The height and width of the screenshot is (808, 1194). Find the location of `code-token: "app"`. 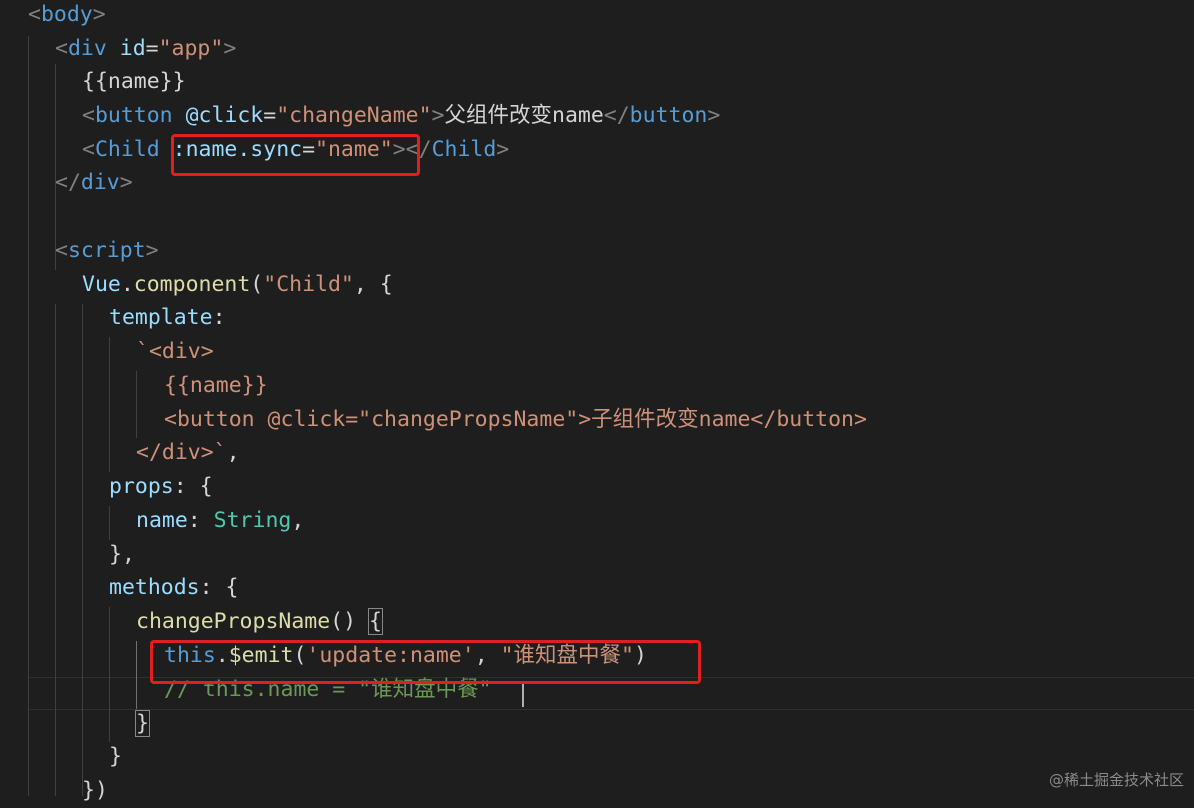

code-token: "app" is located at coordinates (191, 48).